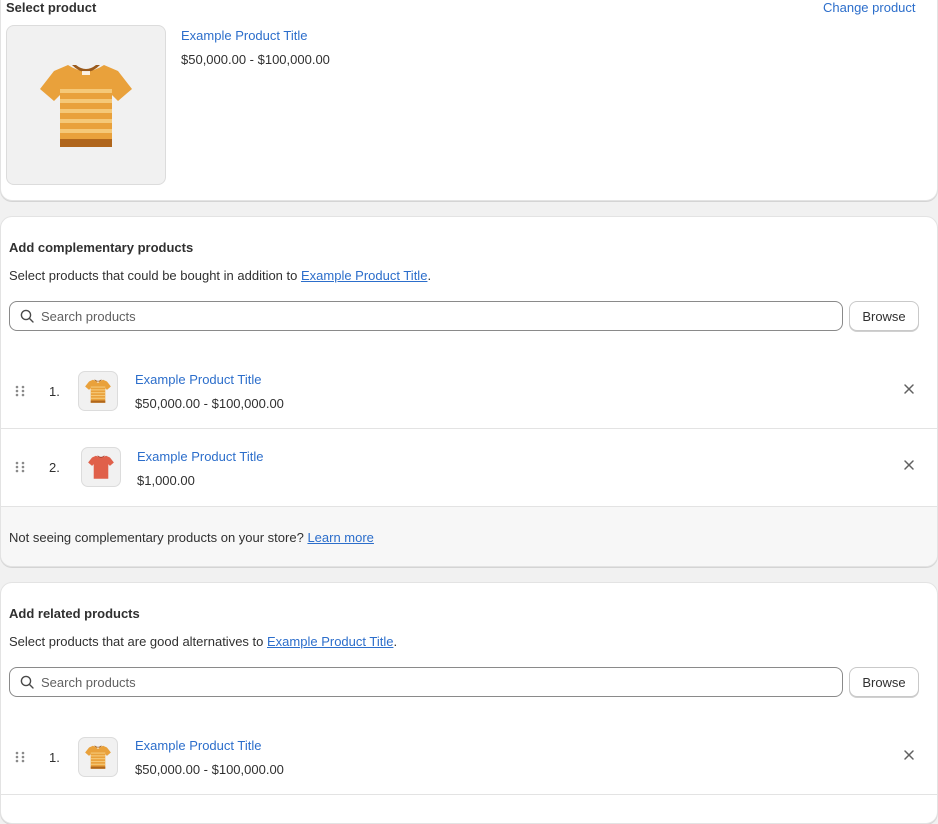  I want to click on complementary-section-title: Add complementary products, so click(101, 247).